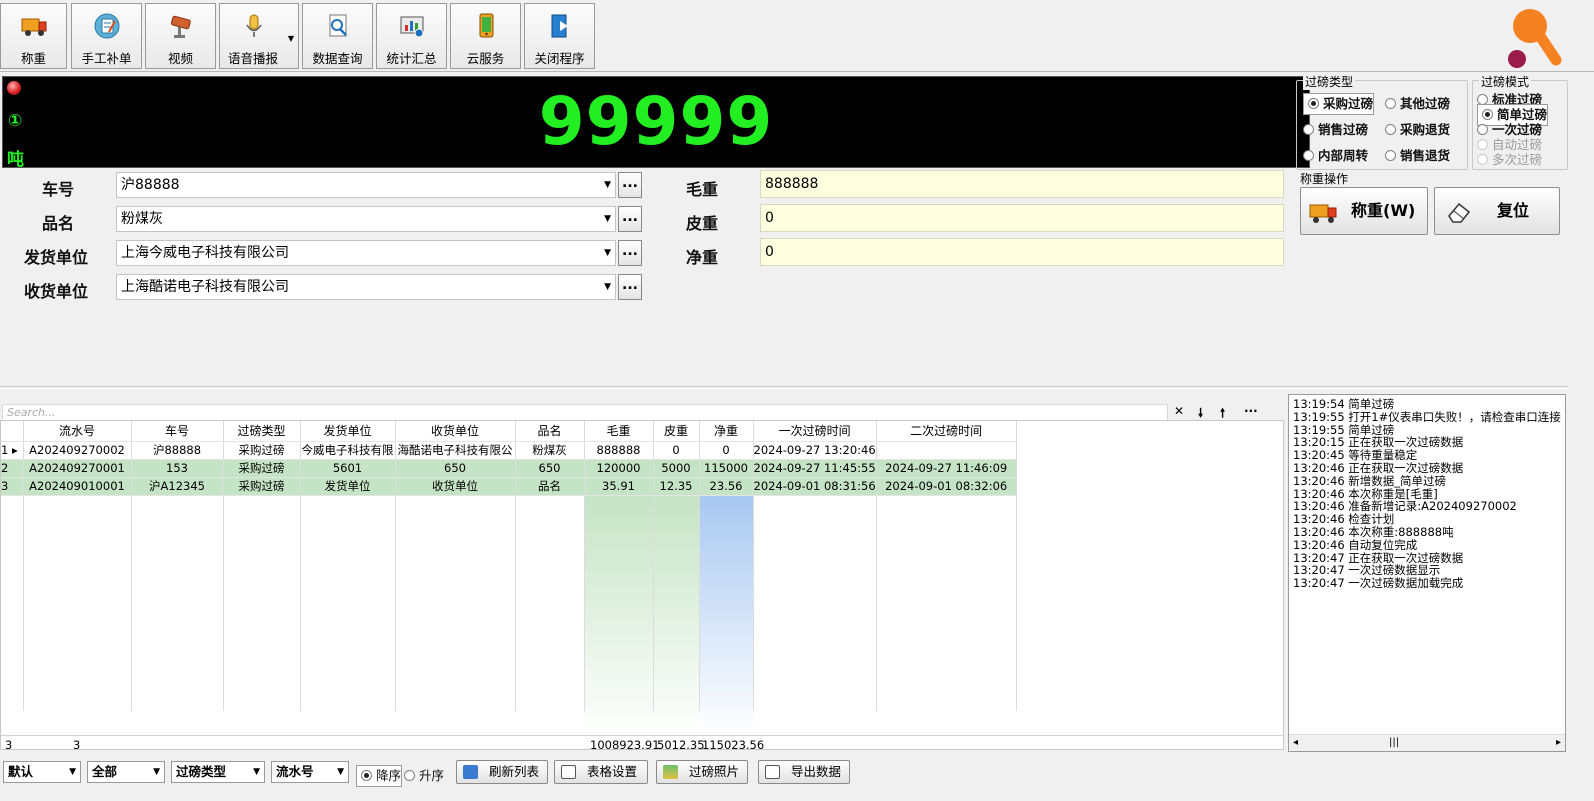 This screenshot has width=1594, height=801. I want to click on cell-sender: 今威电子科技有限, so click(348, 450).